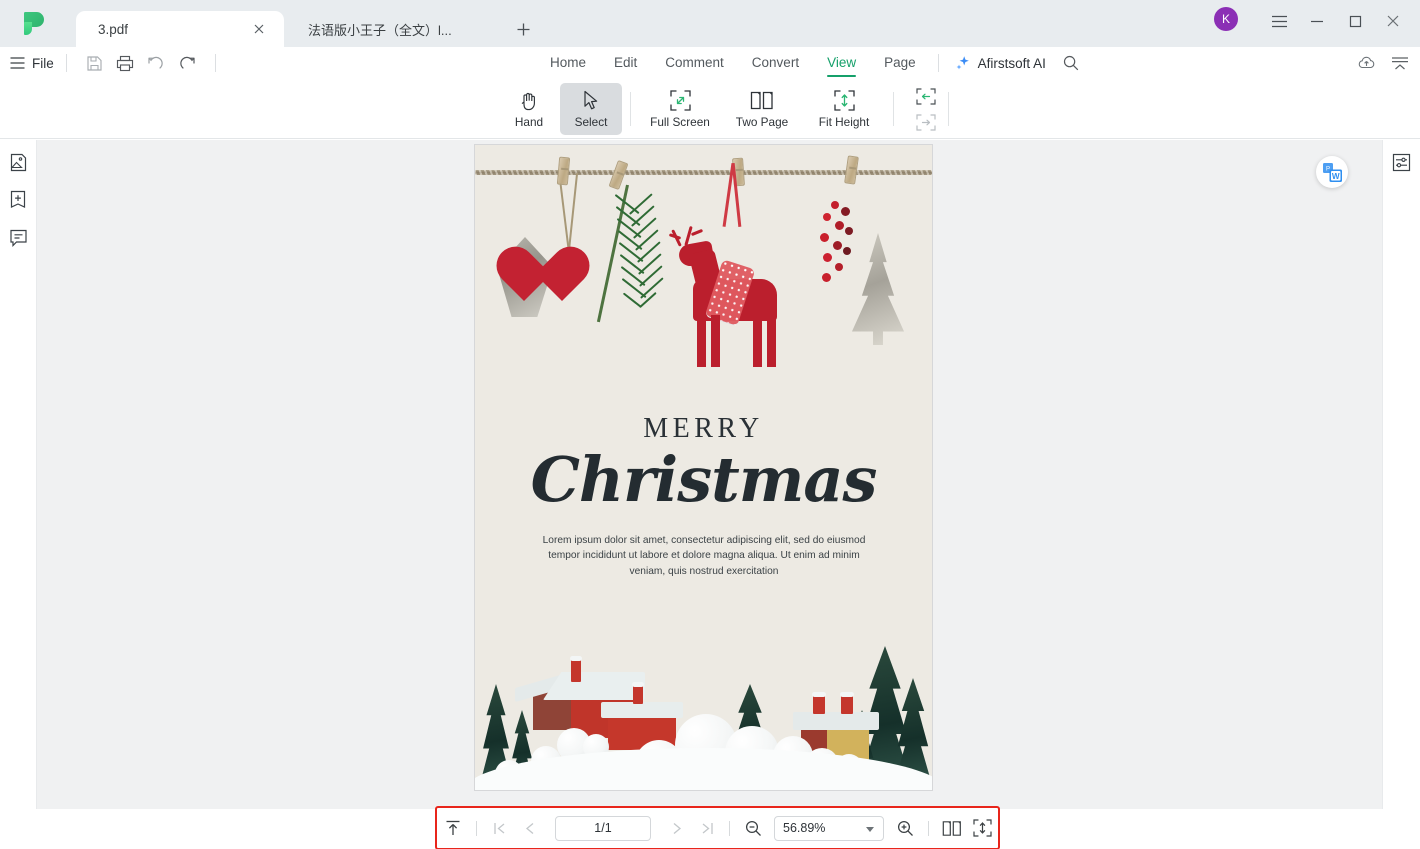 The height and width of the screenshot is (849, 1420). I want to click on window-controls: K, so click(1317, 23).